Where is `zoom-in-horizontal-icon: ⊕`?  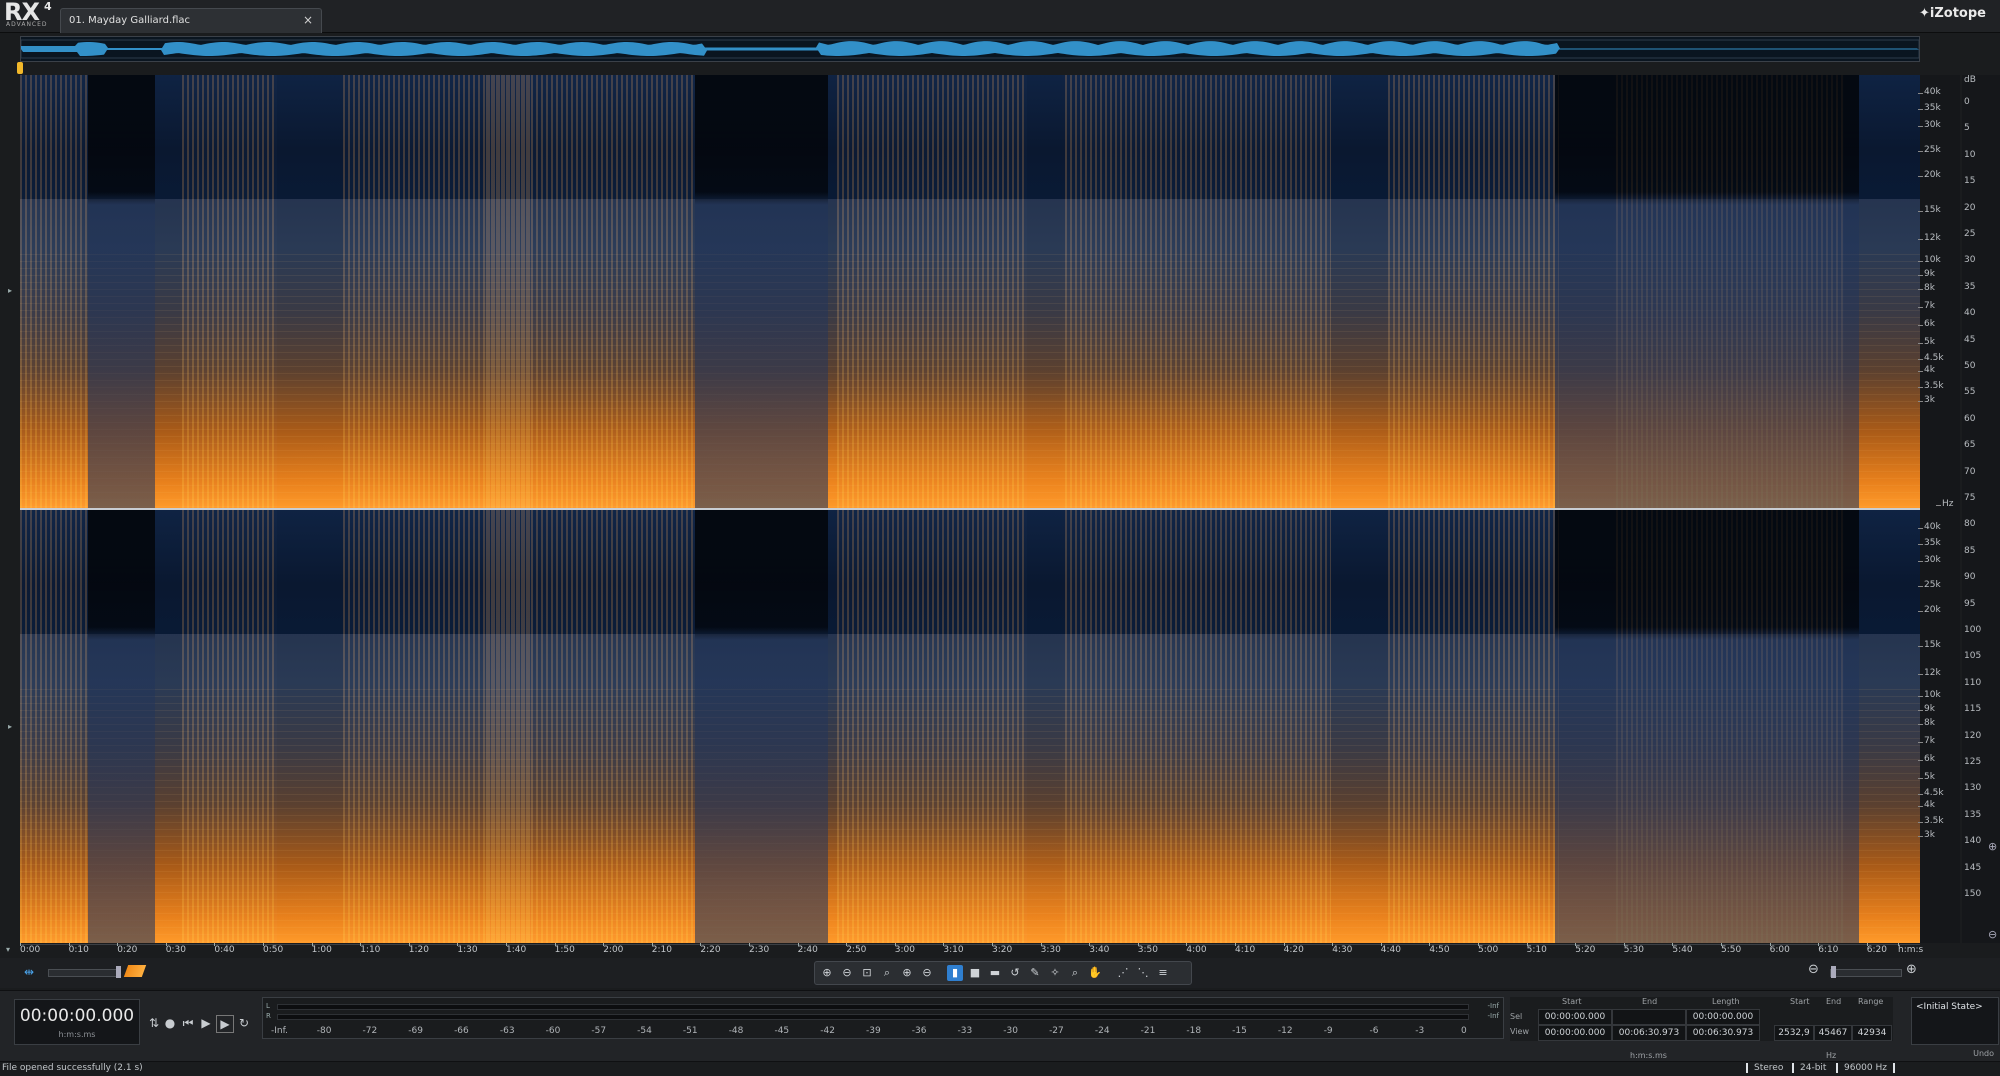 zoom-in-horizontal-icon: ⊕ is located at coordinates (1911, 969).